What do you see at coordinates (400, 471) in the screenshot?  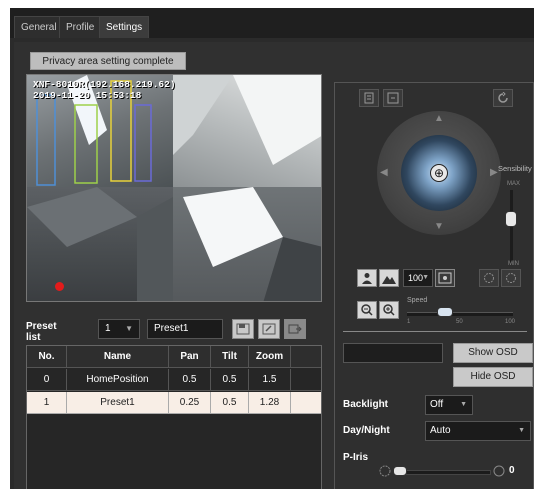 I see `piris-slider-knob` at bounding box center [400, 471].